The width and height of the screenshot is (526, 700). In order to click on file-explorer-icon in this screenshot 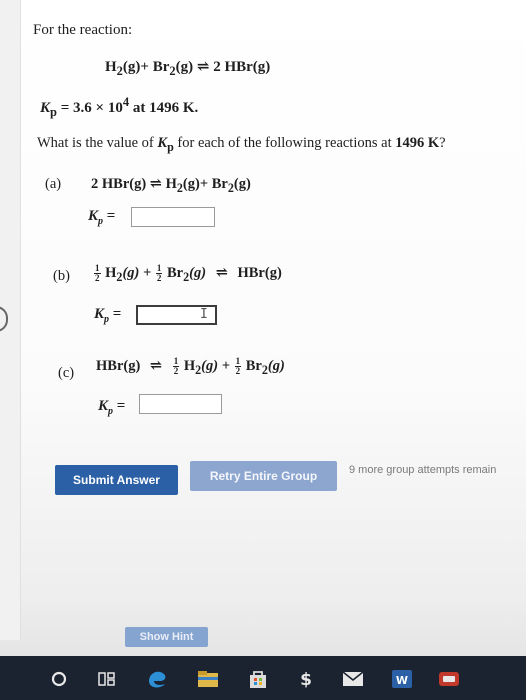, I will do `click(208, 679)`.